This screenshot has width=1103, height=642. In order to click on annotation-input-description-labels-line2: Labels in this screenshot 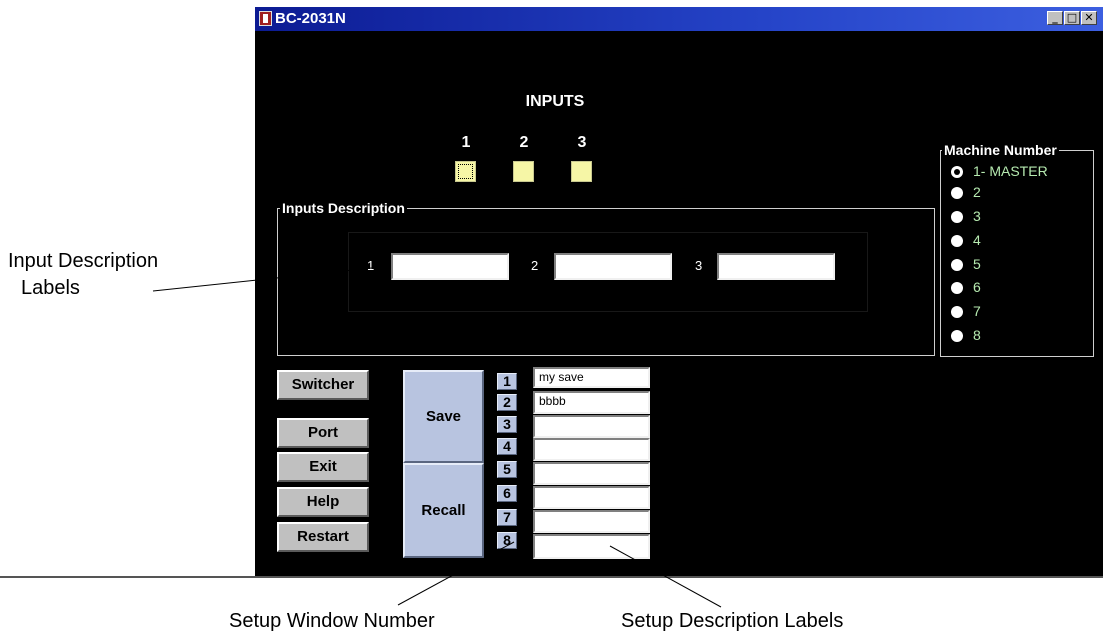, I will do `click(50, 288)`.